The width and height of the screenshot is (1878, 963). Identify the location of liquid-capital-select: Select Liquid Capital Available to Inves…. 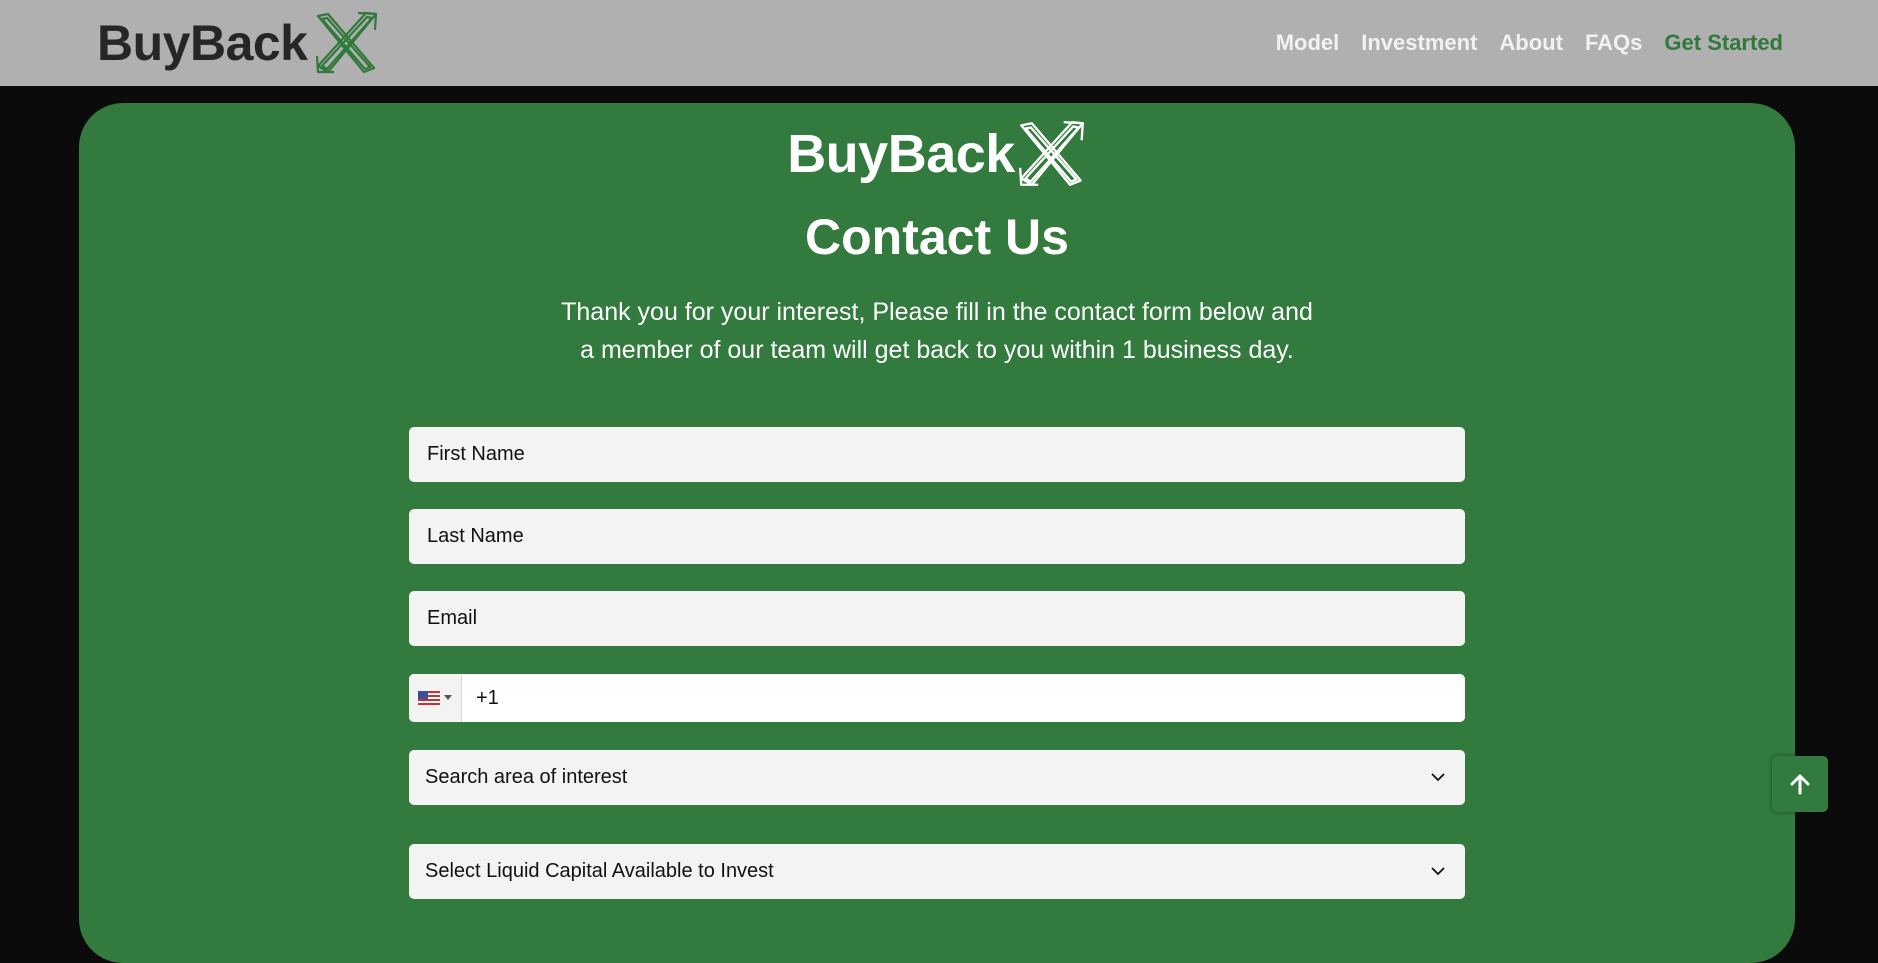
(937, 871).